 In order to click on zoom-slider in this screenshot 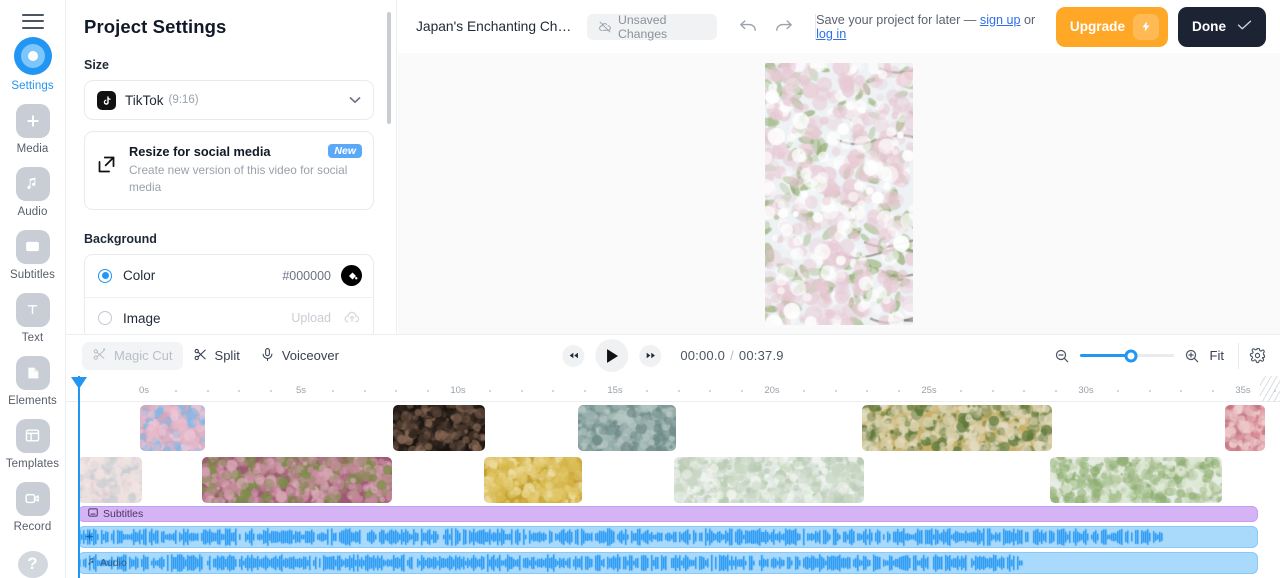, I will do `click(1126, 355)`.